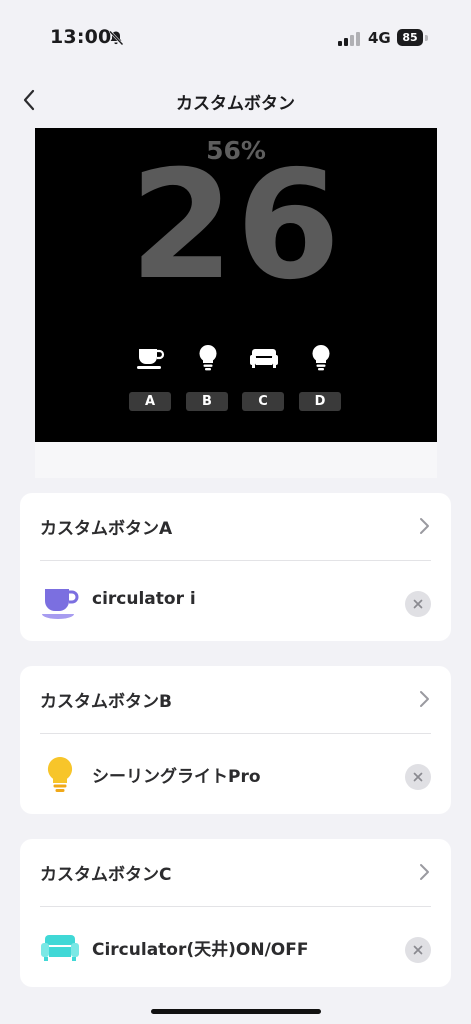 This screenshot has width=471, height=1024. Describe the element at coordinates (263, 401) in the screenshot. I see `slot-label: C` at that location.